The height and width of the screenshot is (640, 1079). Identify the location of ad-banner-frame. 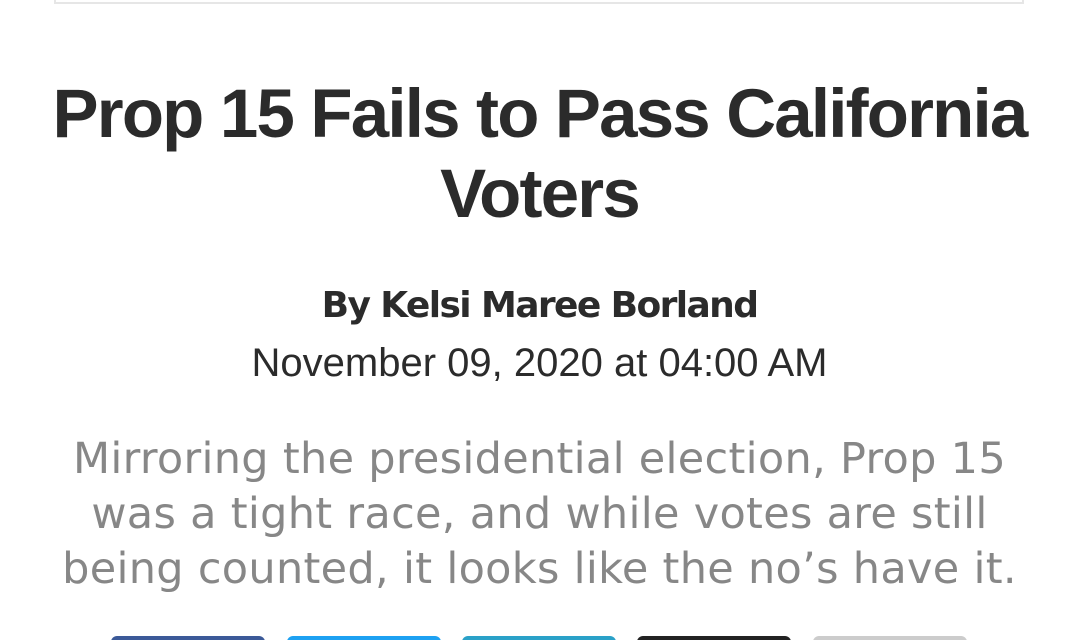
(539, 2).